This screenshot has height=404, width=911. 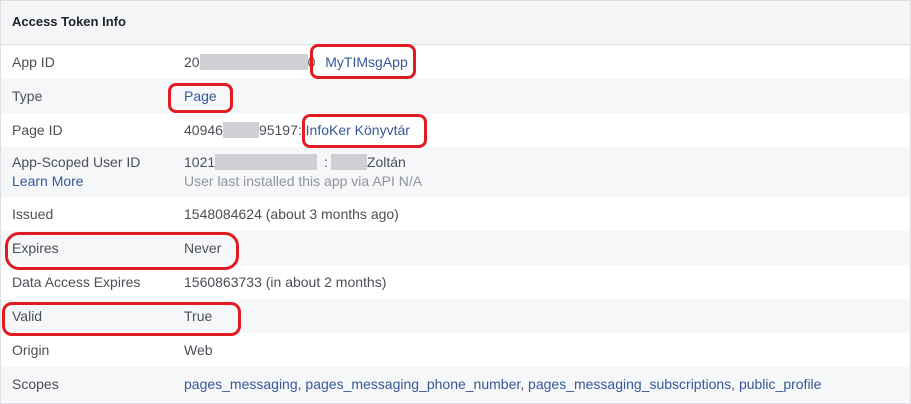 I want to click on label-origin: Origin, so click(x=31, y=350).